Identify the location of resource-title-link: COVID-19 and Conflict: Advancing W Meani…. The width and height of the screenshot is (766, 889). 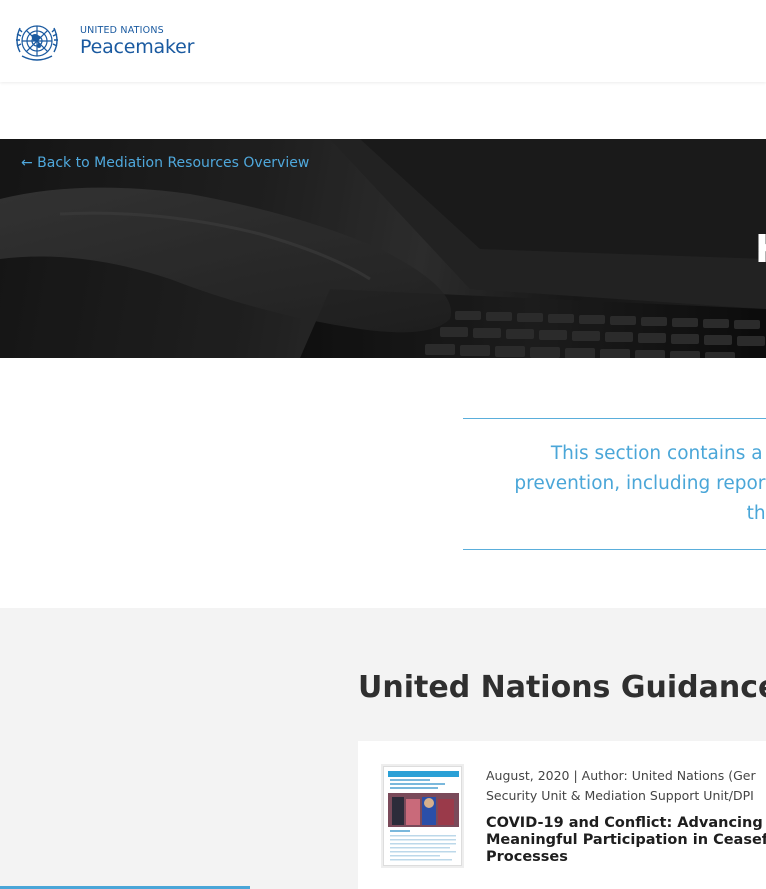
(626, 840).